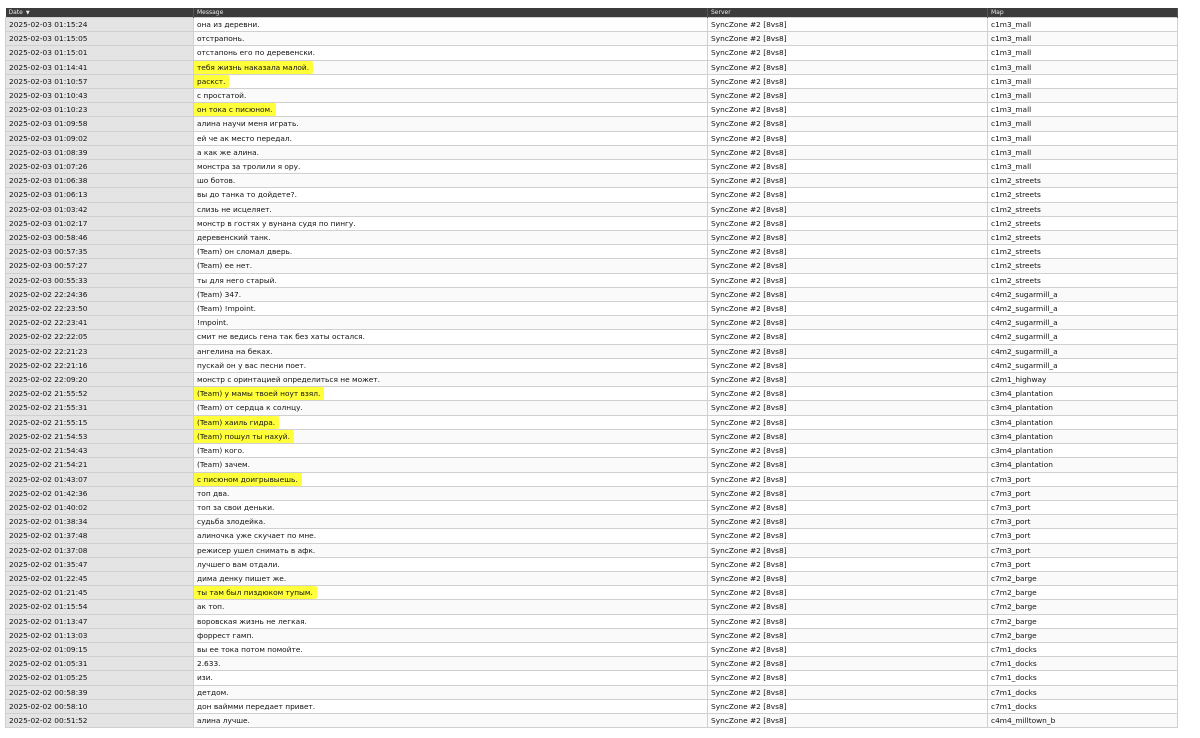 This screenshot has height=738, width=1200. Describe the element at coordinates (450, 110) in the screenshot. I see `cell-message: он тока с писюном.` at that location.